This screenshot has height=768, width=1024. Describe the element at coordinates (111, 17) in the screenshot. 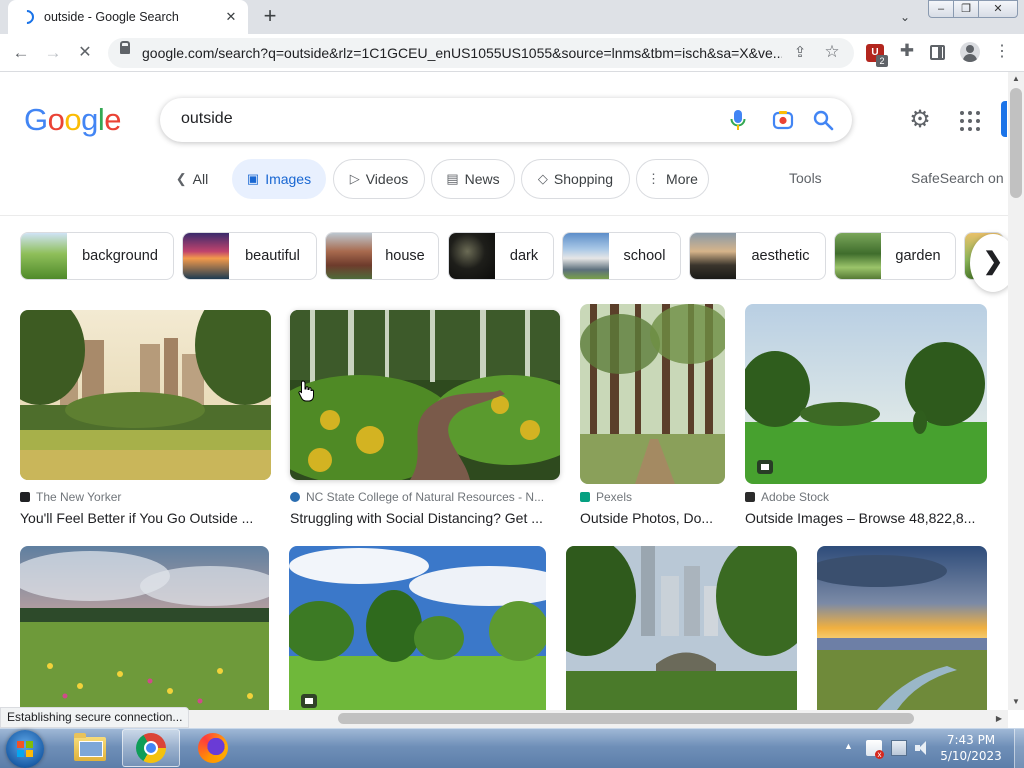

I see `tab-title: outside - Google Search` at that location.